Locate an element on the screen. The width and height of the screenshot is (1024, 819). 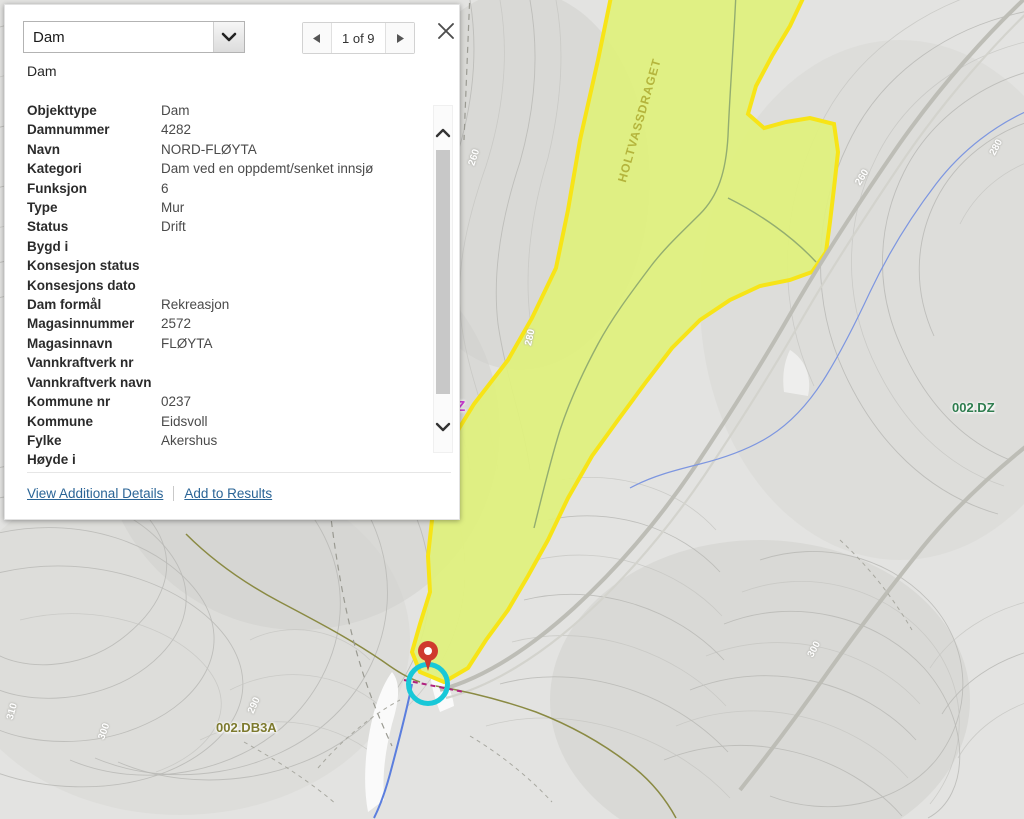
attribute-key: Type is located at coordinates (42, 208).